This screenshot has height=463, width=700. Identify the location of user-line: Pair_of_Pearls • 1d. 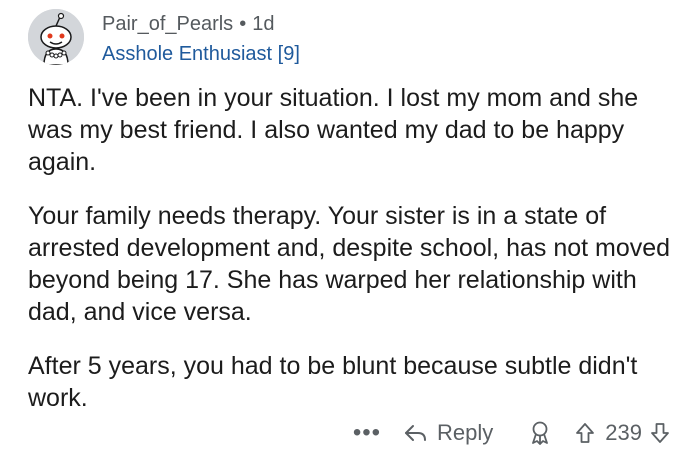
(201, 24).